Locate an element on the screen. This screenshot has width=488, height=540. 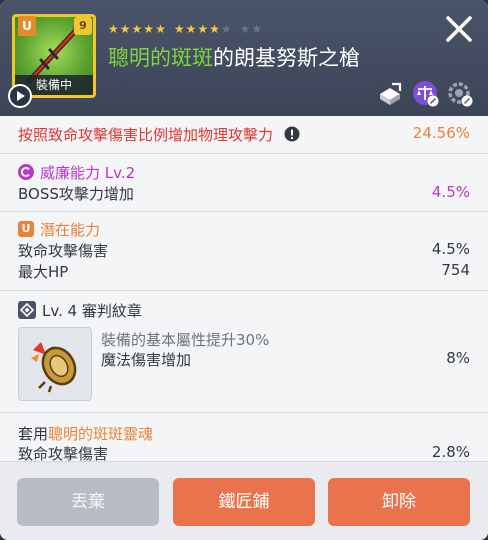
compare-scale-icon is located at coordinates (426, 94).